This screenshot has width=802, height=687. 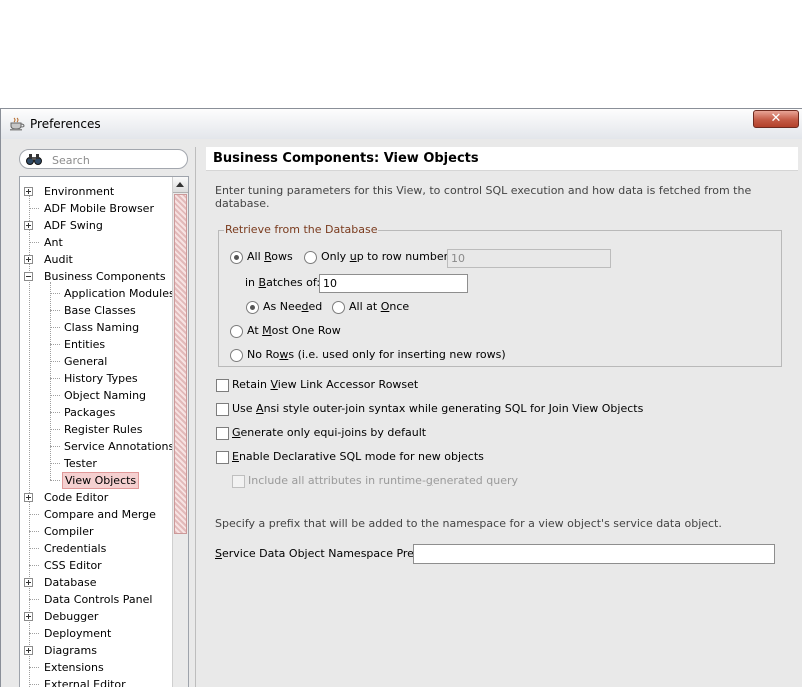 What do you see at coordinates (222, 385) in the screenshot?
I see `retain-view-link-checkbox` at bounding box center [222, 385].